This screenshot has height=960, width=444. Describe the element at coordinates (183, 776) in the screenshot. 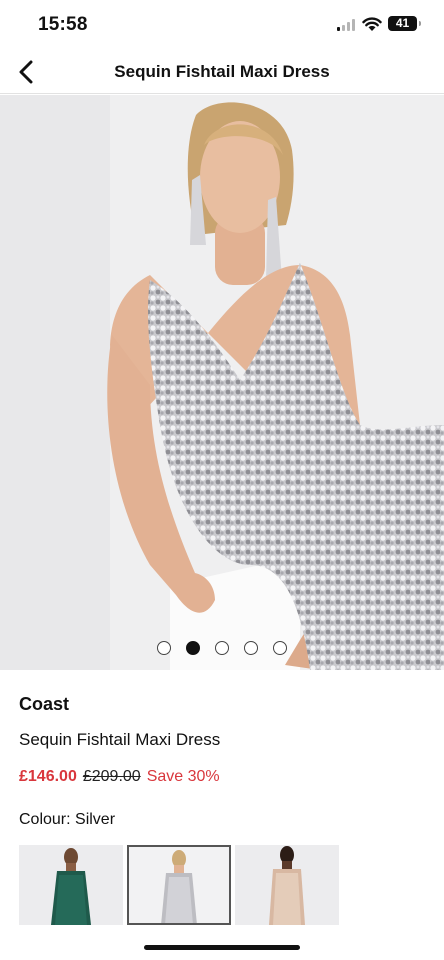

I see `discount-label: Save 30%` at that location.